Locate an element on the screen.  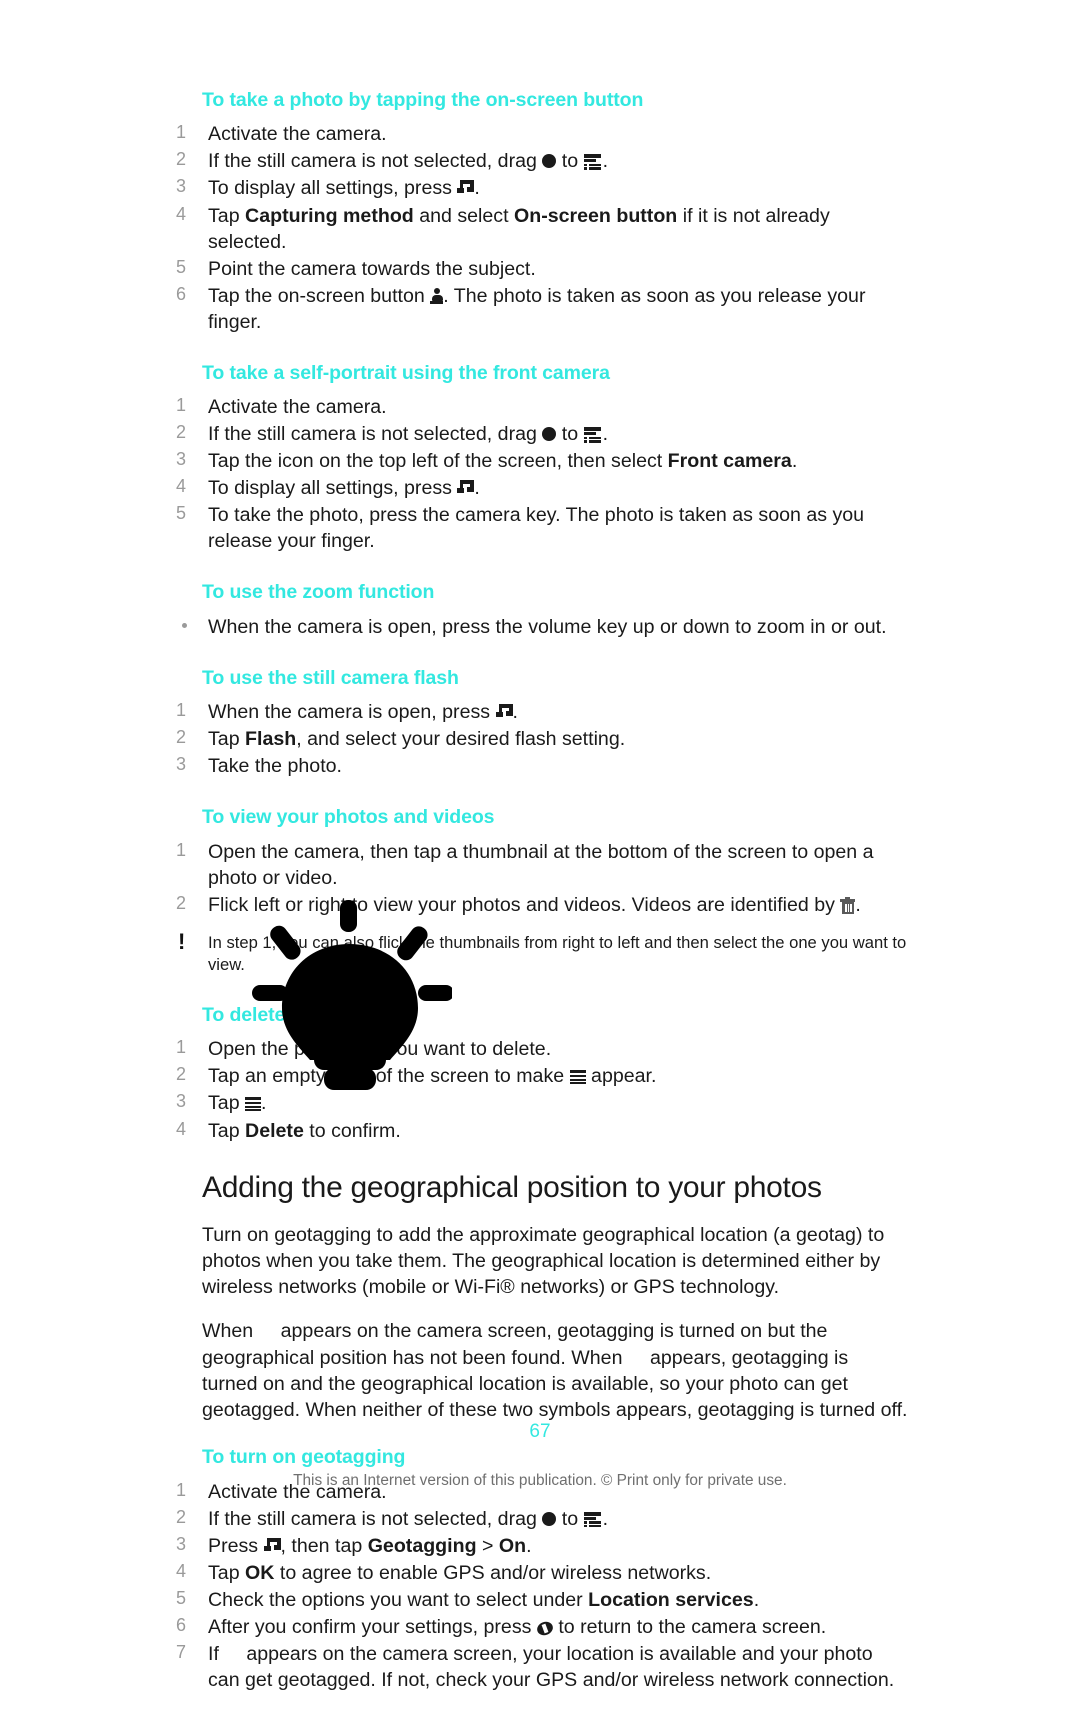
section-heading: To delete a photo is located at coordinates (281, 1014).